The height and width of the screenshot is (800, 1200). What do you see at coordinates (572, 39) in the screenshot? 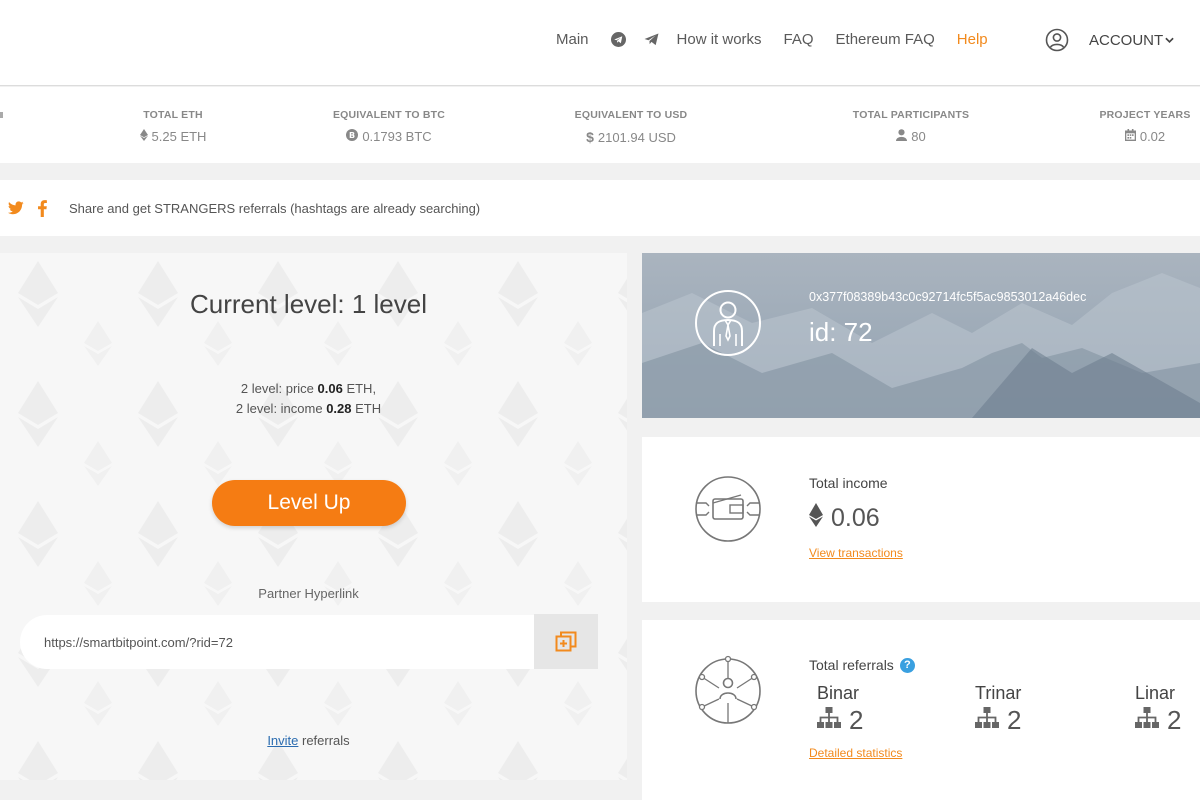
I see `nav-main: Main` at bounding box center [572, 39].